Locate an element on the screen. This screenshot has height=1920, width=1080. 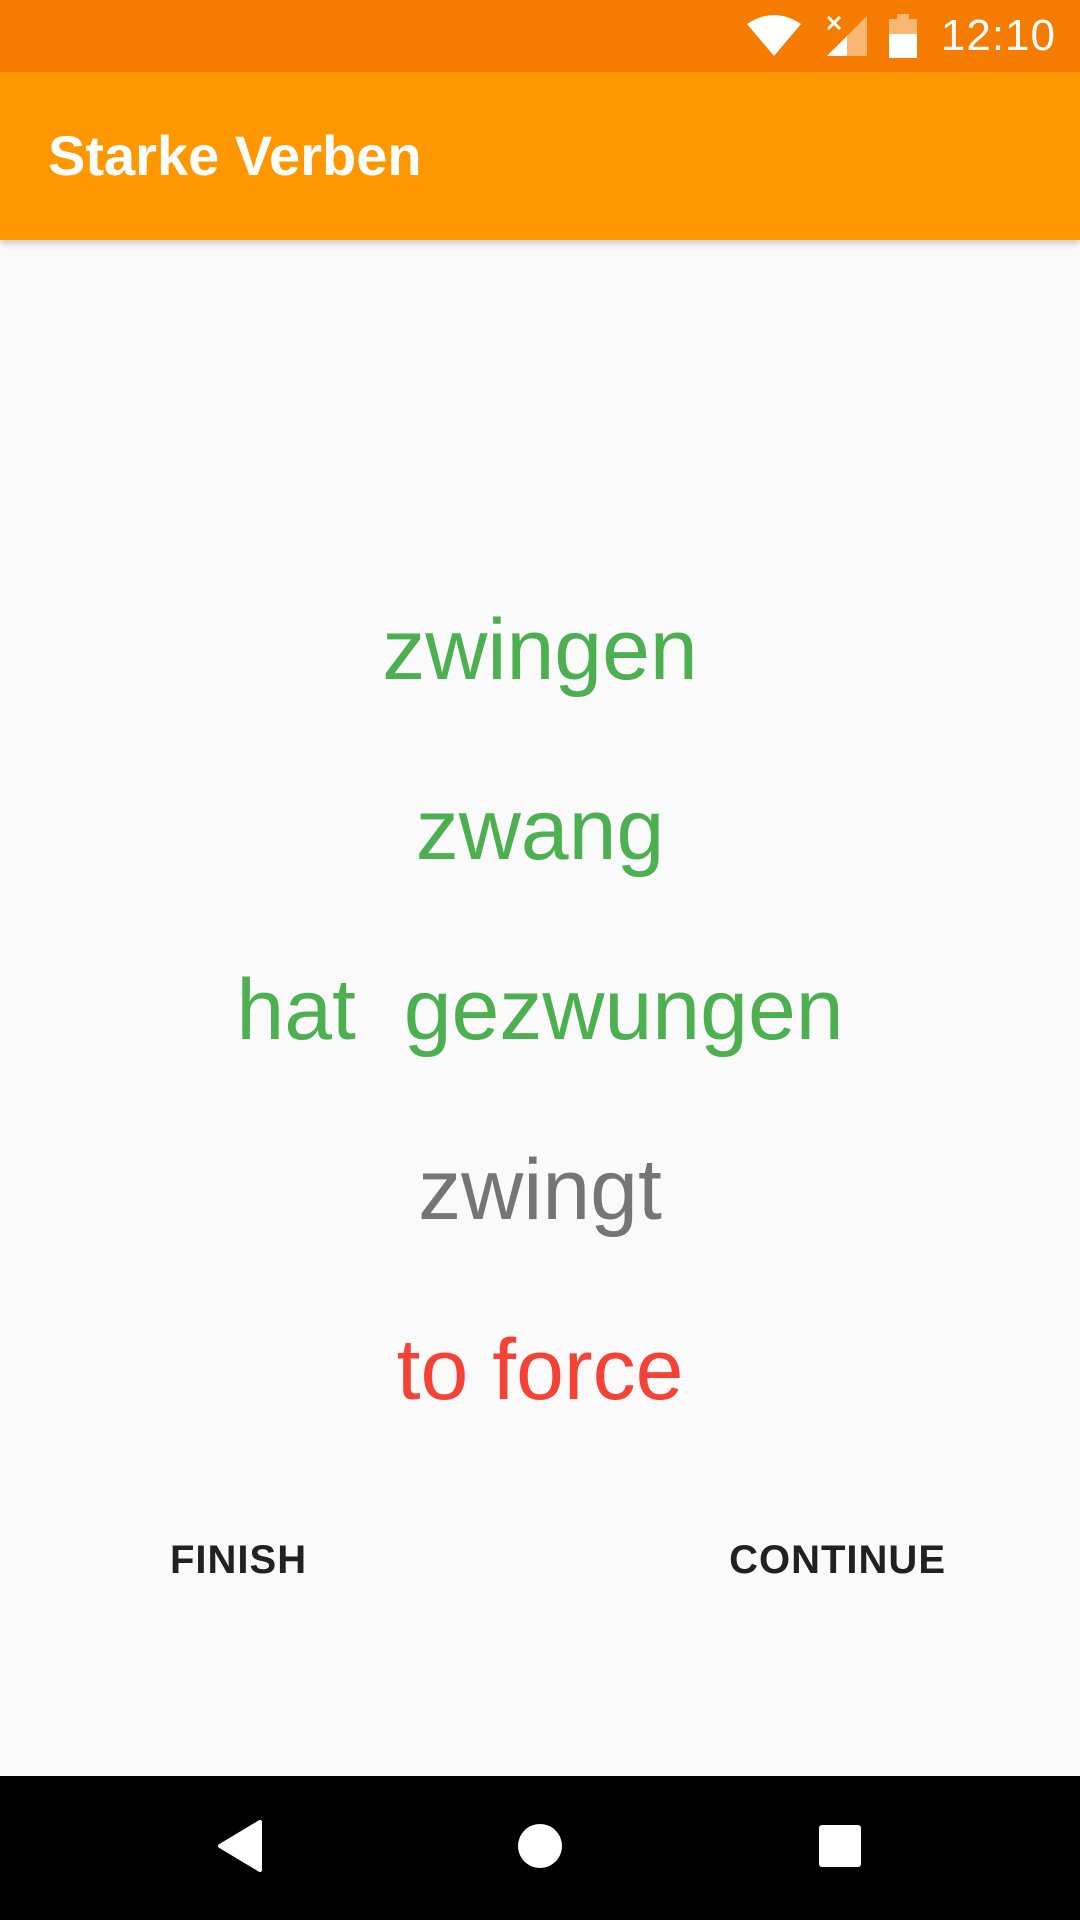
verb-perfekt: hat gezwungen is located at coordinates (540, 1010).